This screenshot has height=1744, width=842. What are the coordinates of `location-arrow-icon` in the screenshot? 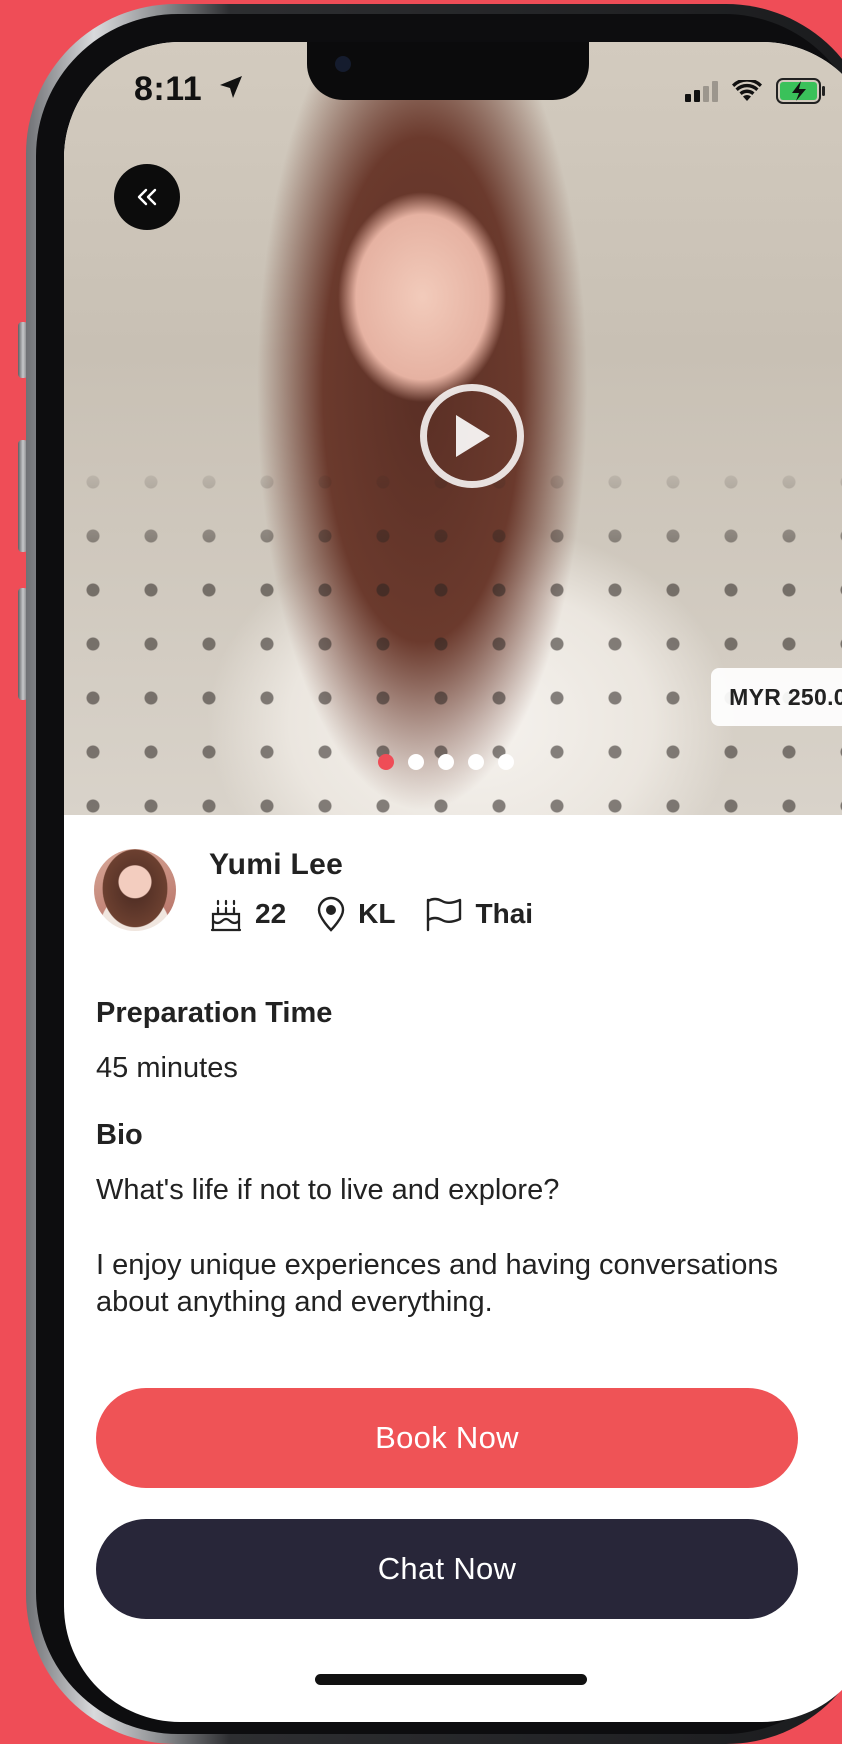 It's located at (231, 89).